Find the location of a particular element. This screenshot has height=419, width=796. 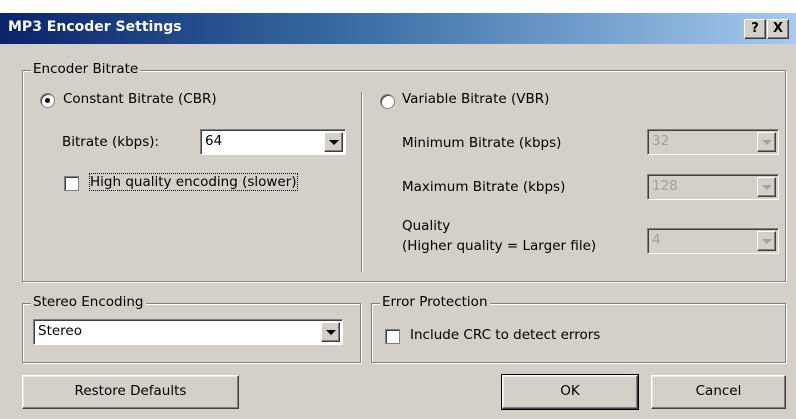

bitrate-label: Bitrate (kbps): is located at coordinates (111, 142).